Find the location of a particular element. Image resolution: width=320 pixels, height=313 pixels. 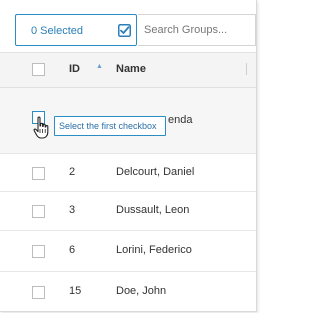

tooltip: Select the first checkbox is located at coordinates (110, 126).